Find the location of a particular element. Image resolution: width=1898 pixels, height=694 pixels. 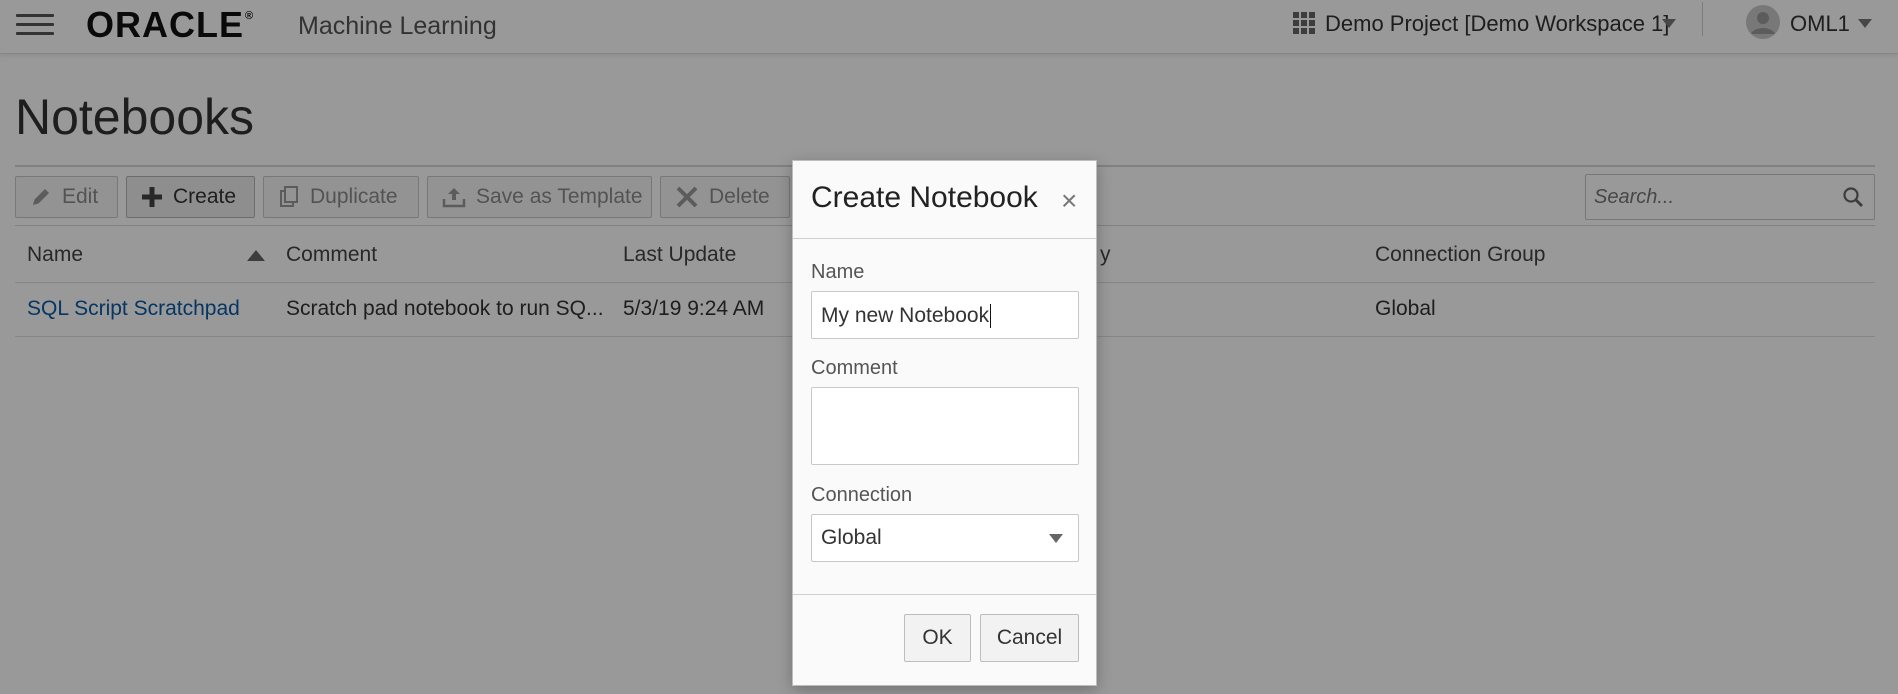

comment-label: Comment is located at coordinates (854, 368).